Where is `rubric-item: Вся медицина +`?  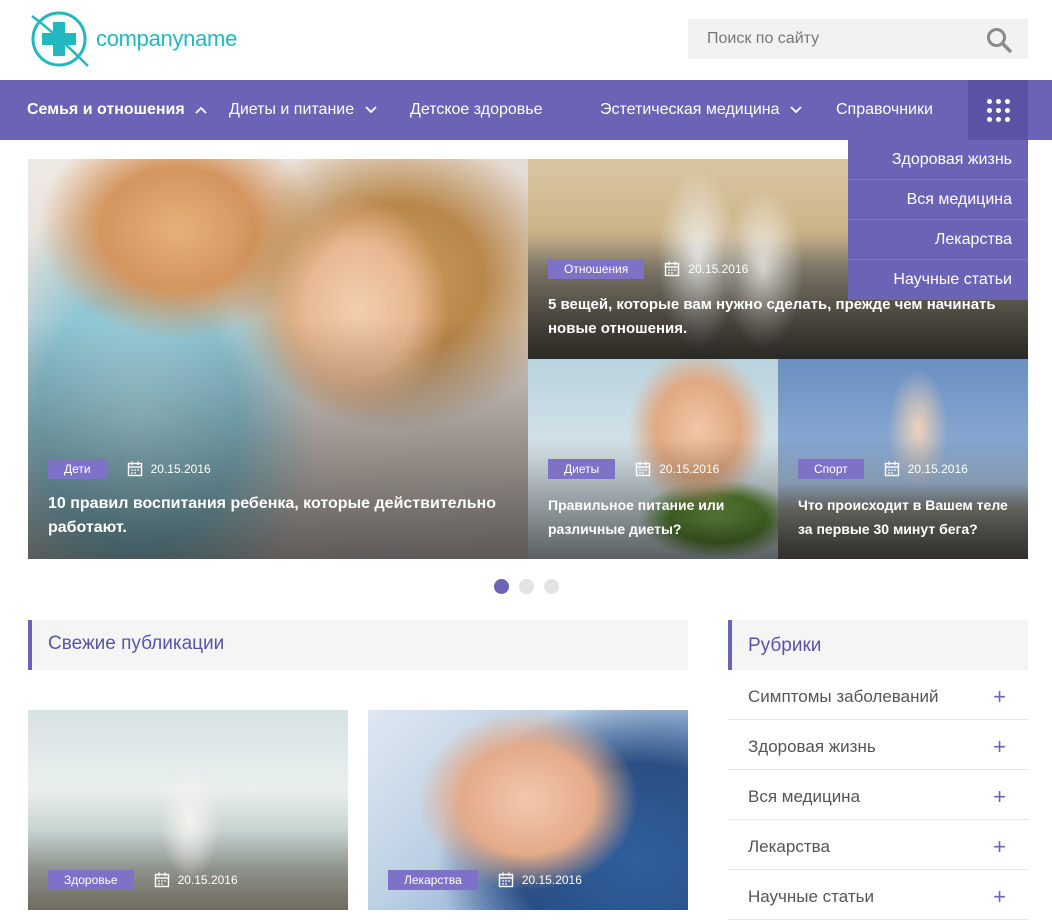 rubric-item: Вся медицина + is located at coordinates (878, 795).